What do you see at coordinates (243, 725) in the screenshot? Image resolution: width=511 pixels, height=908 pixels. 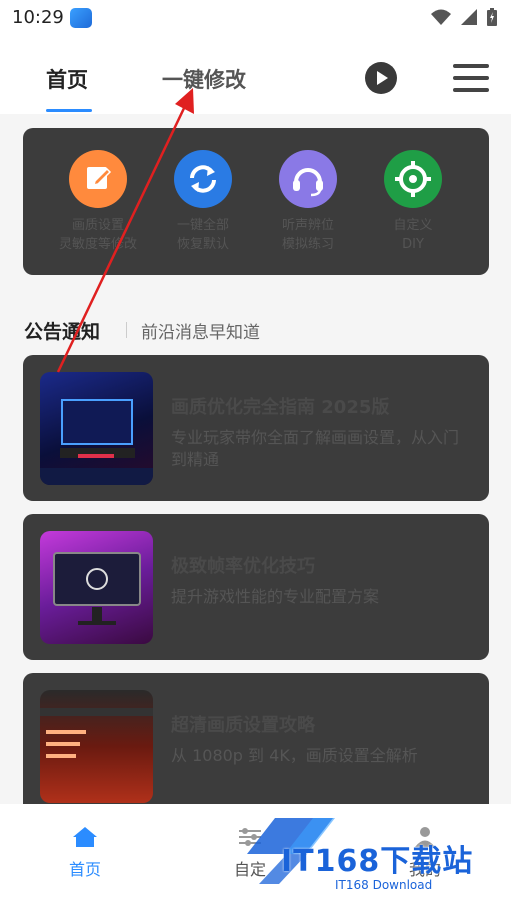 I see `news-title: 超清画质设置攻略` at bounding box center [243, 725].